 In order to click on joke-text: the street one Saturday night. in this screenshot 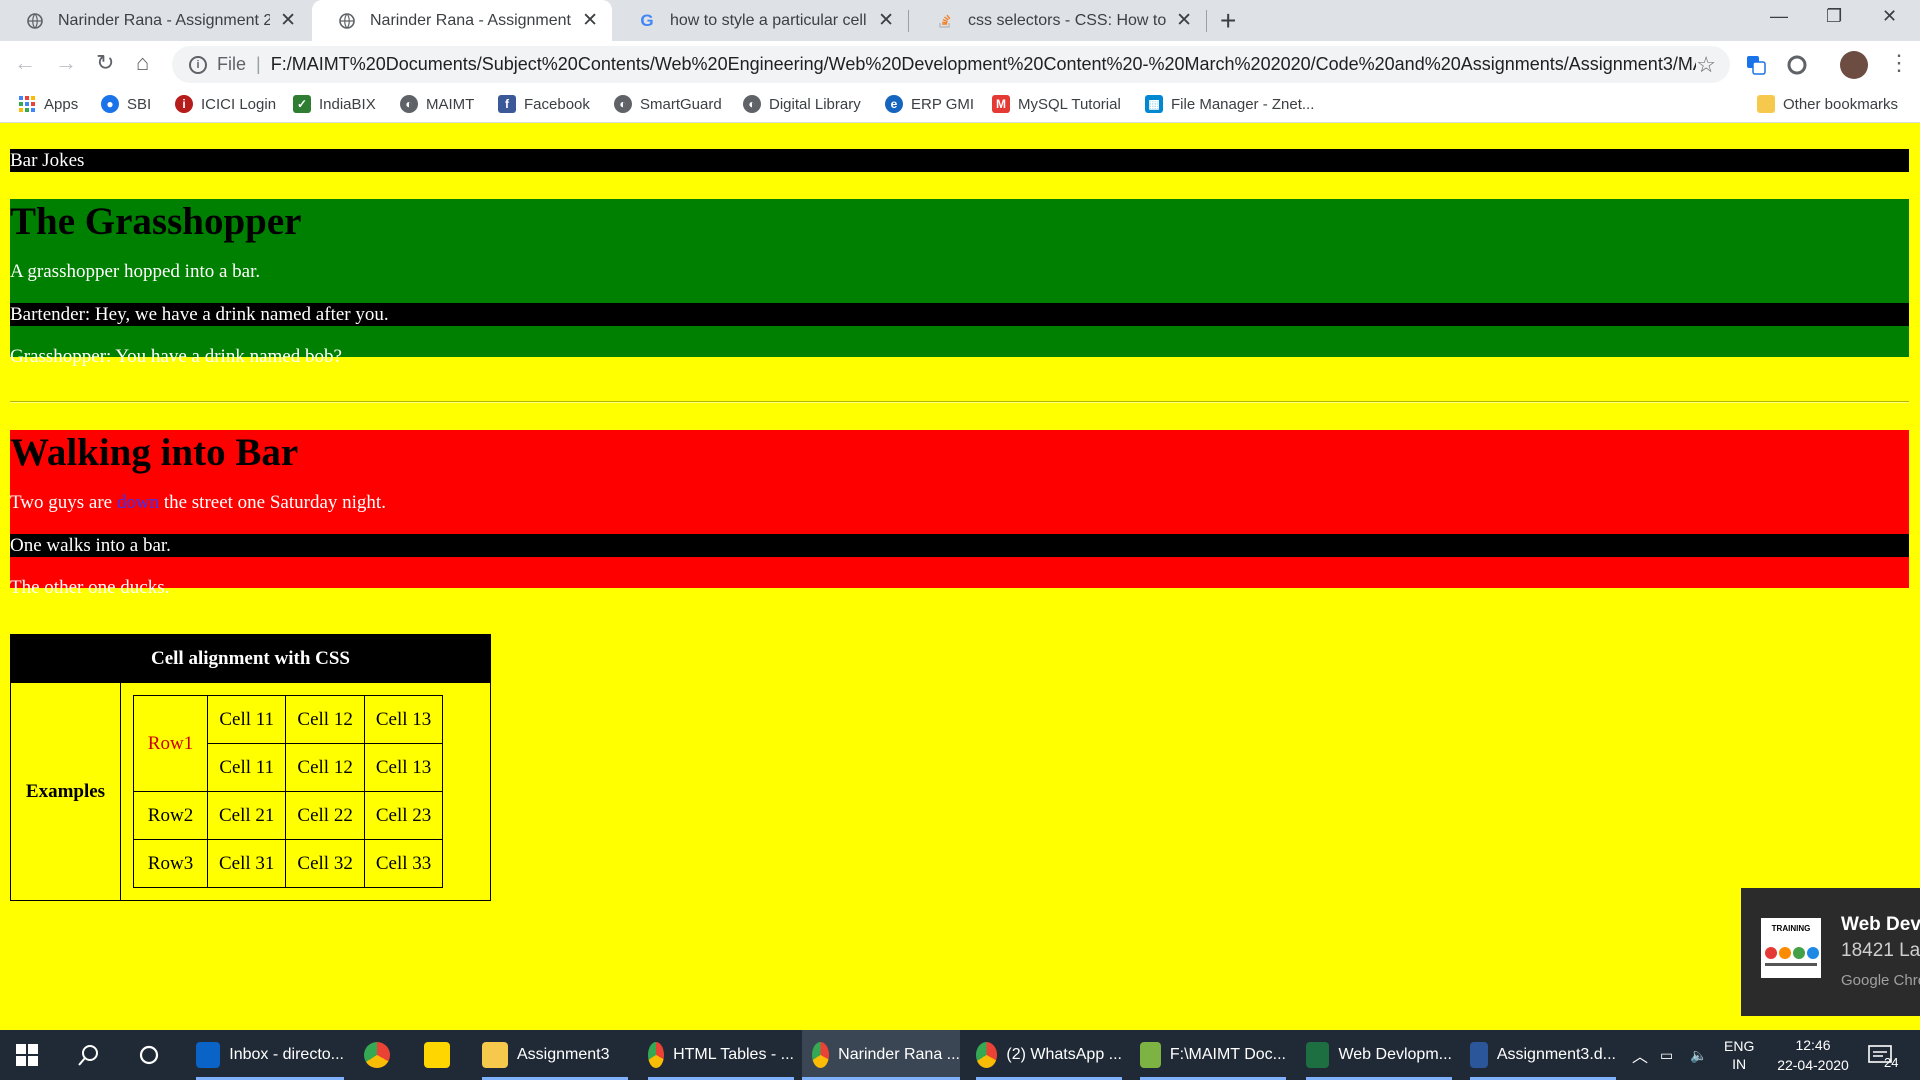, I will do `click(272, 502)`.